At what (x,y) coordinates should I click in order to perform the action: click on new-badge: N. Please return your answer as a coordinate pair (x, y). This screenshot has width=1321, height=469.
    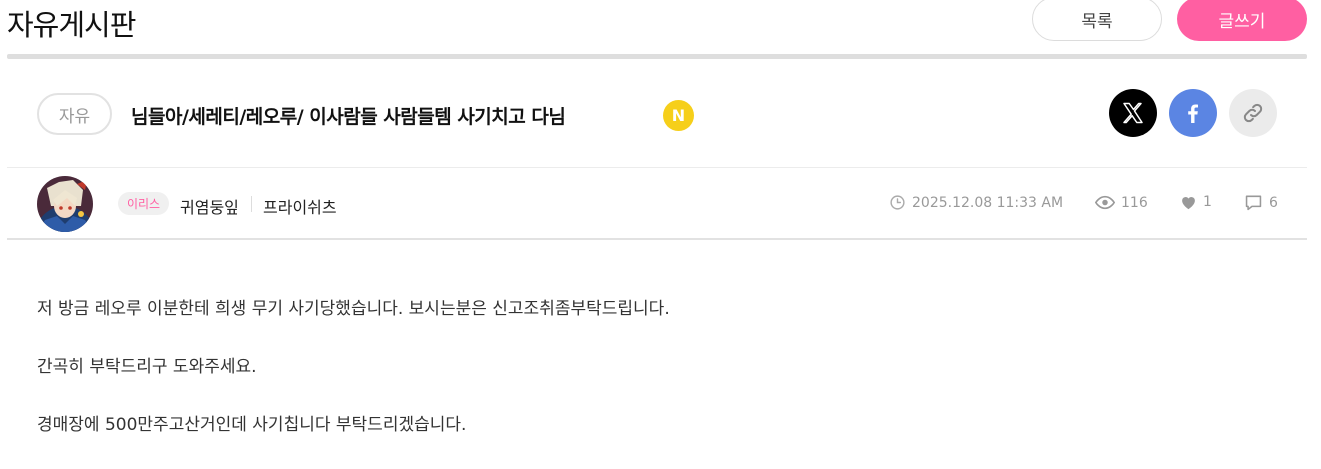
    Looking at the image, I should click on (678, 115).